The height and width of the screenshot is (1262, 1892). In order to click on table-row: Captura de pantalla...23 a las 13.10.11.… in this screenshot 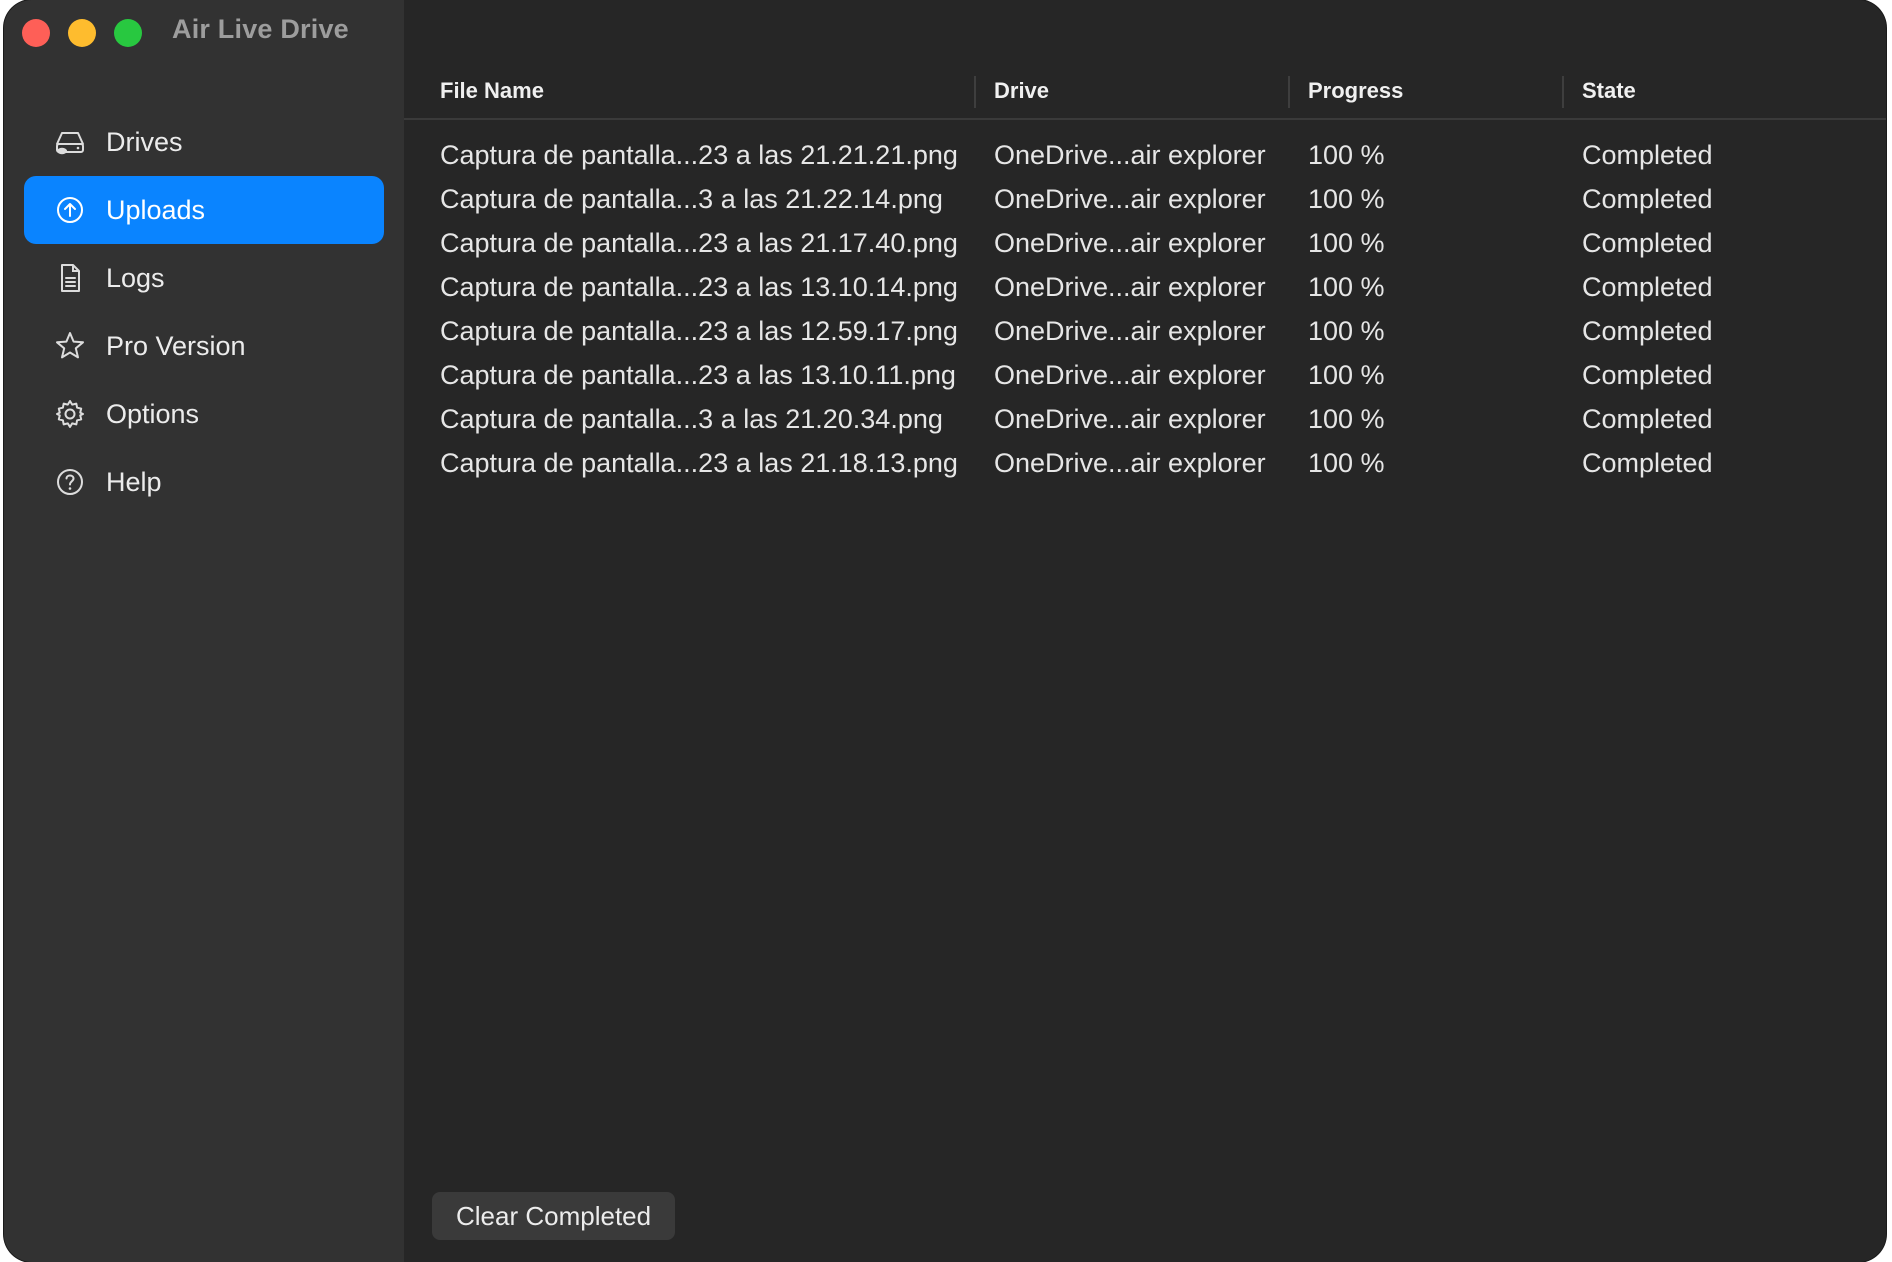, I will do `click(1145, 376)`.